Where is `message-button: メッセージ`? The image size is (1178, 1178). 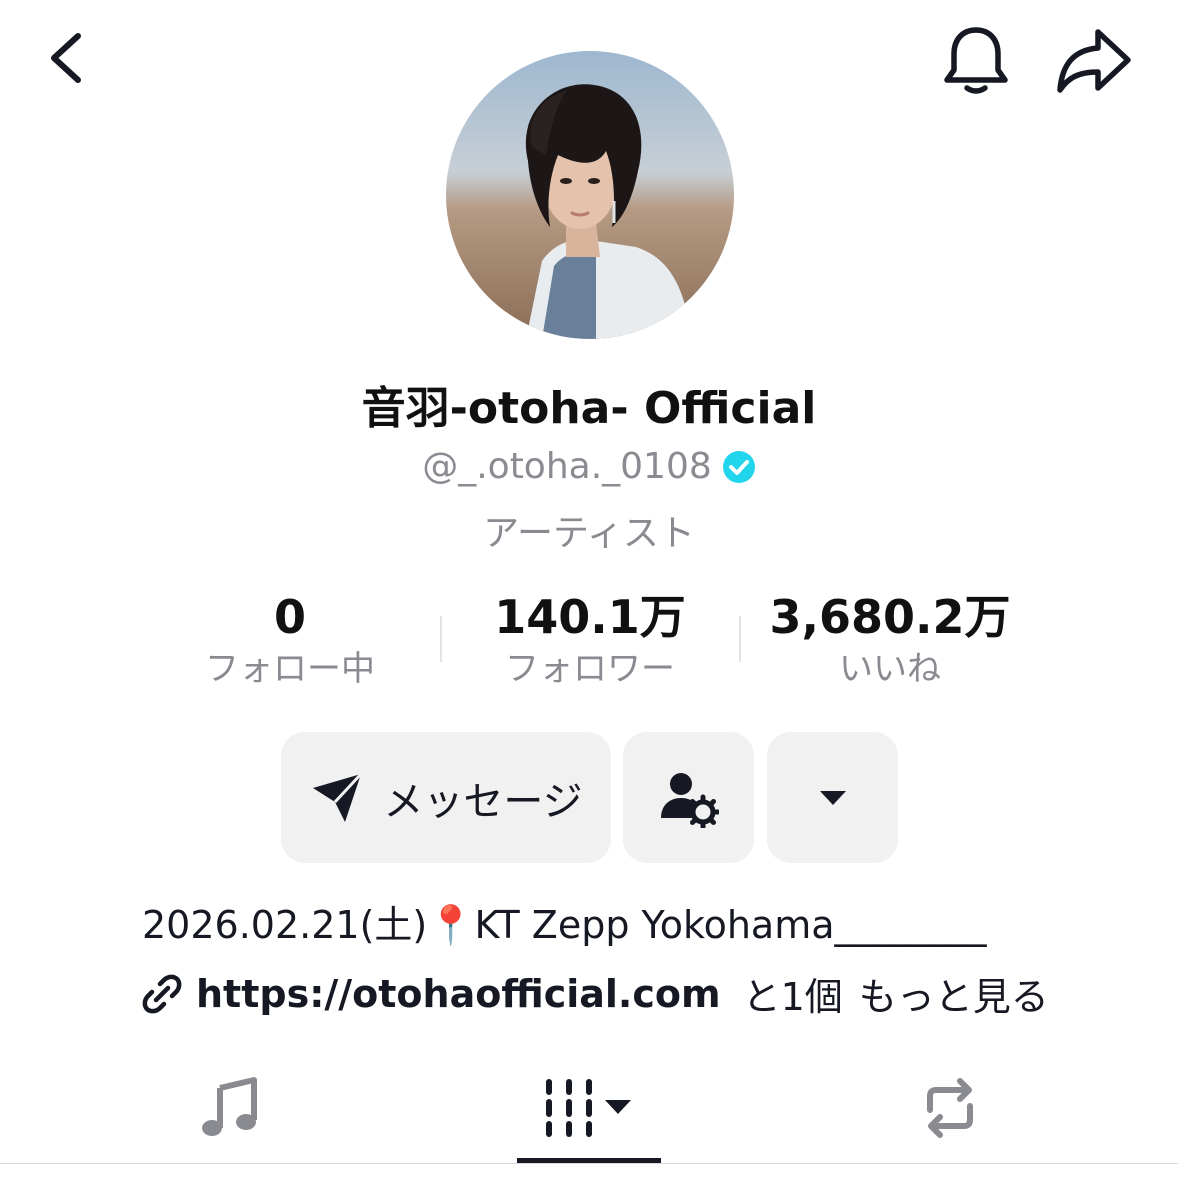 message-button: メッセージ is located at coordinates (446, 797).